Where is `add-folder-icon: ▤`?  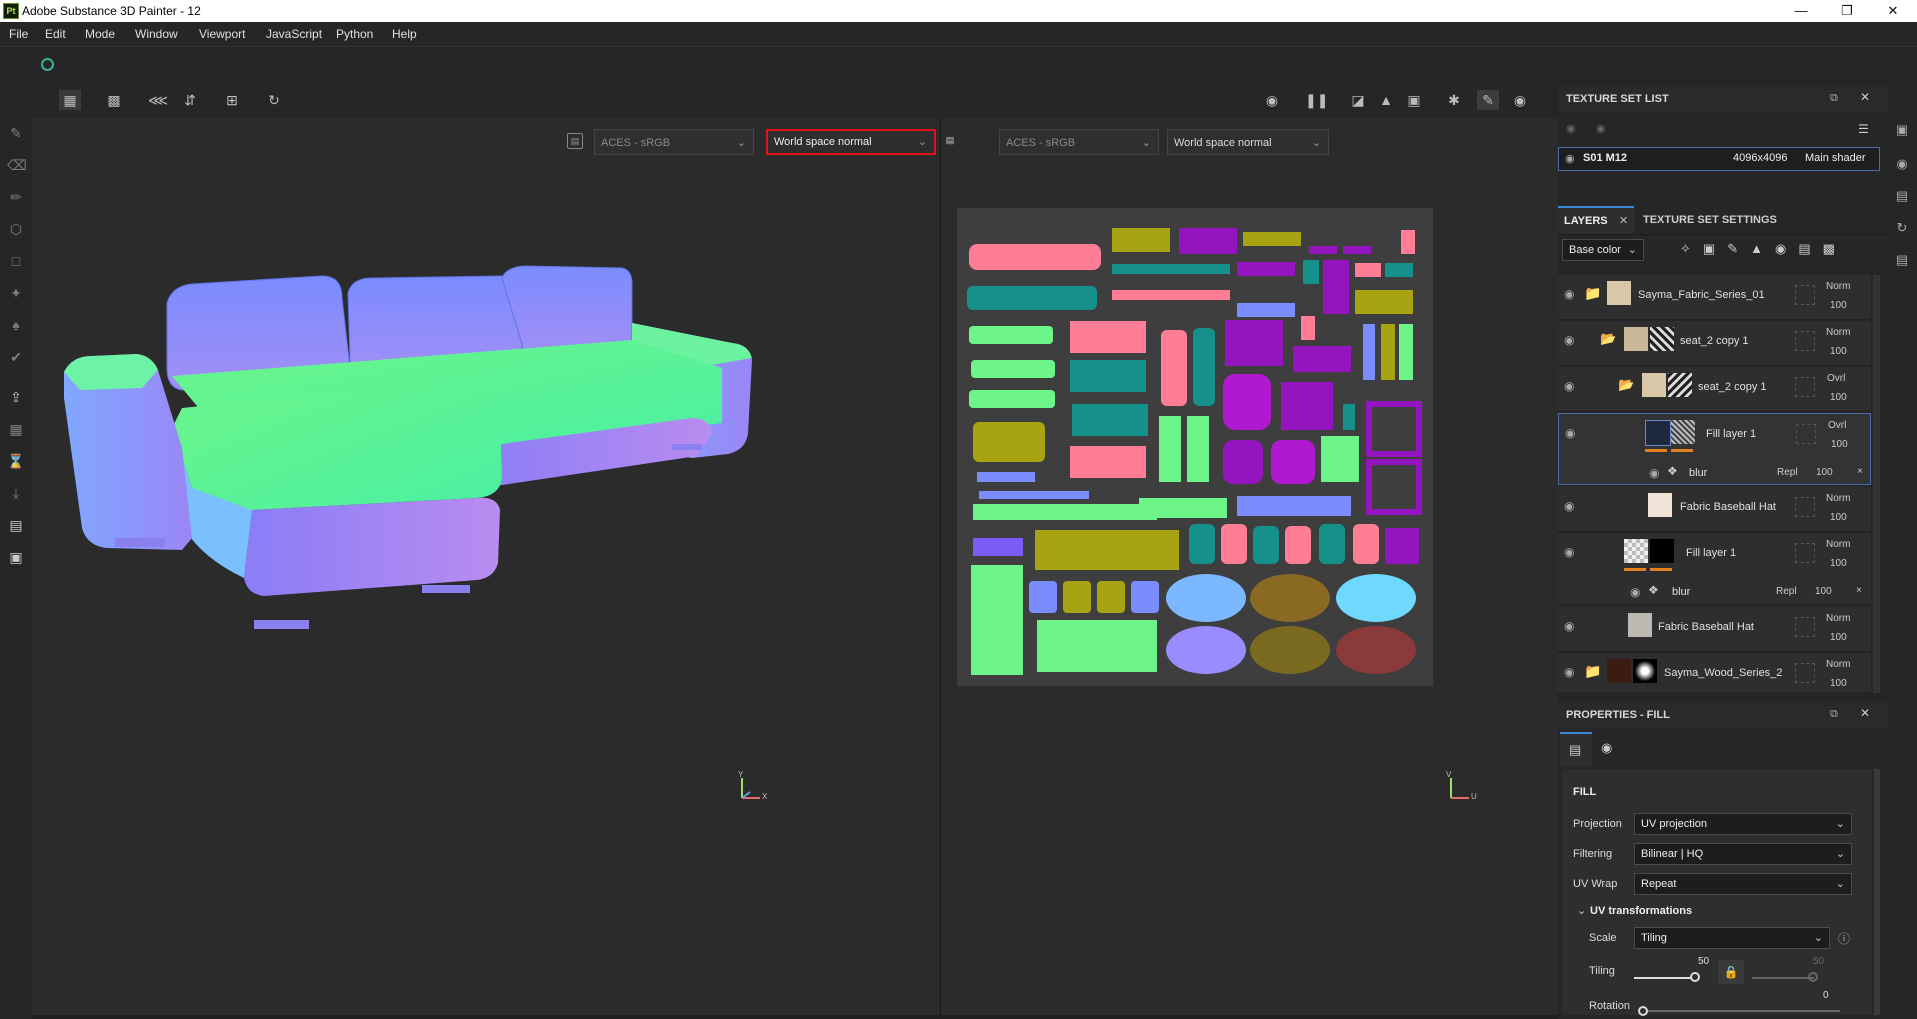
add-folder-icon: ▤ is located at coordinates (1810, 248).